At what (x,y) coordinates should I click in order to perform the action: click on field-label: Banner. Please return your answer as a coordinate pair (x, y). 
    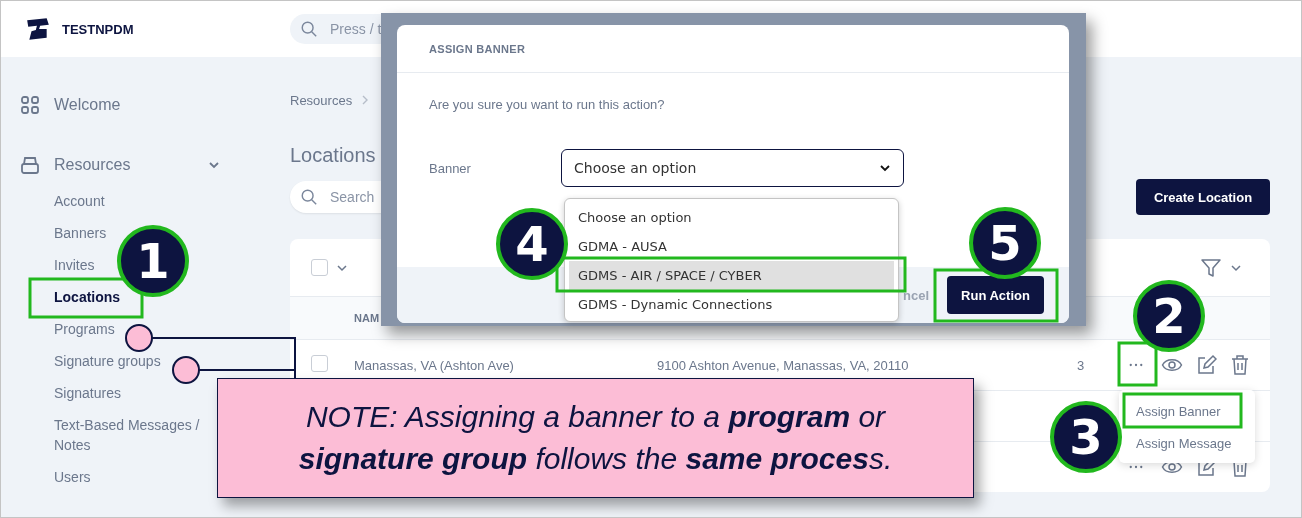
    Looking at the image, I should click on (450, 168).